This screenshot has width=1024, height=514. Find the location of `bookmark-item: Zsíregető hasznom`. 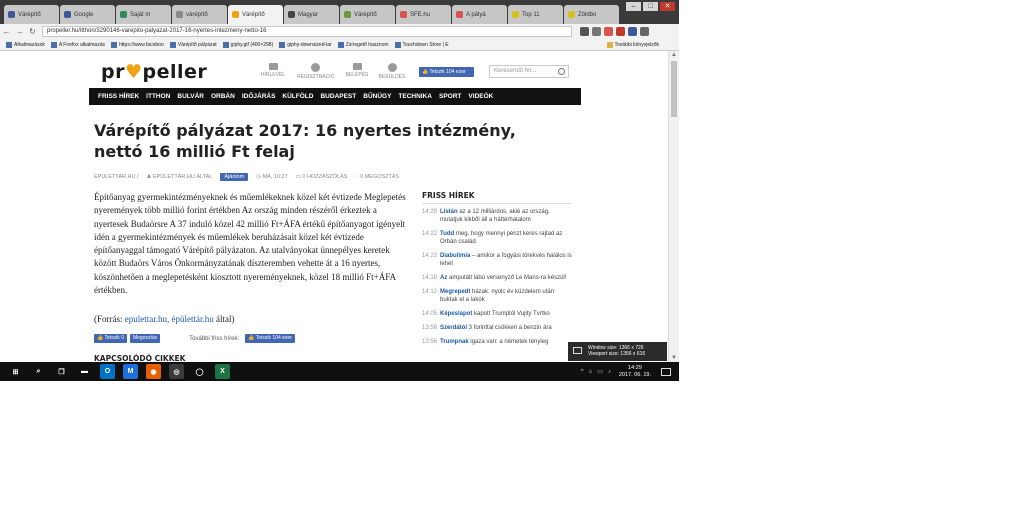

bookmark-item: Zsíregető hasznom is located at coordinates (363, 44).